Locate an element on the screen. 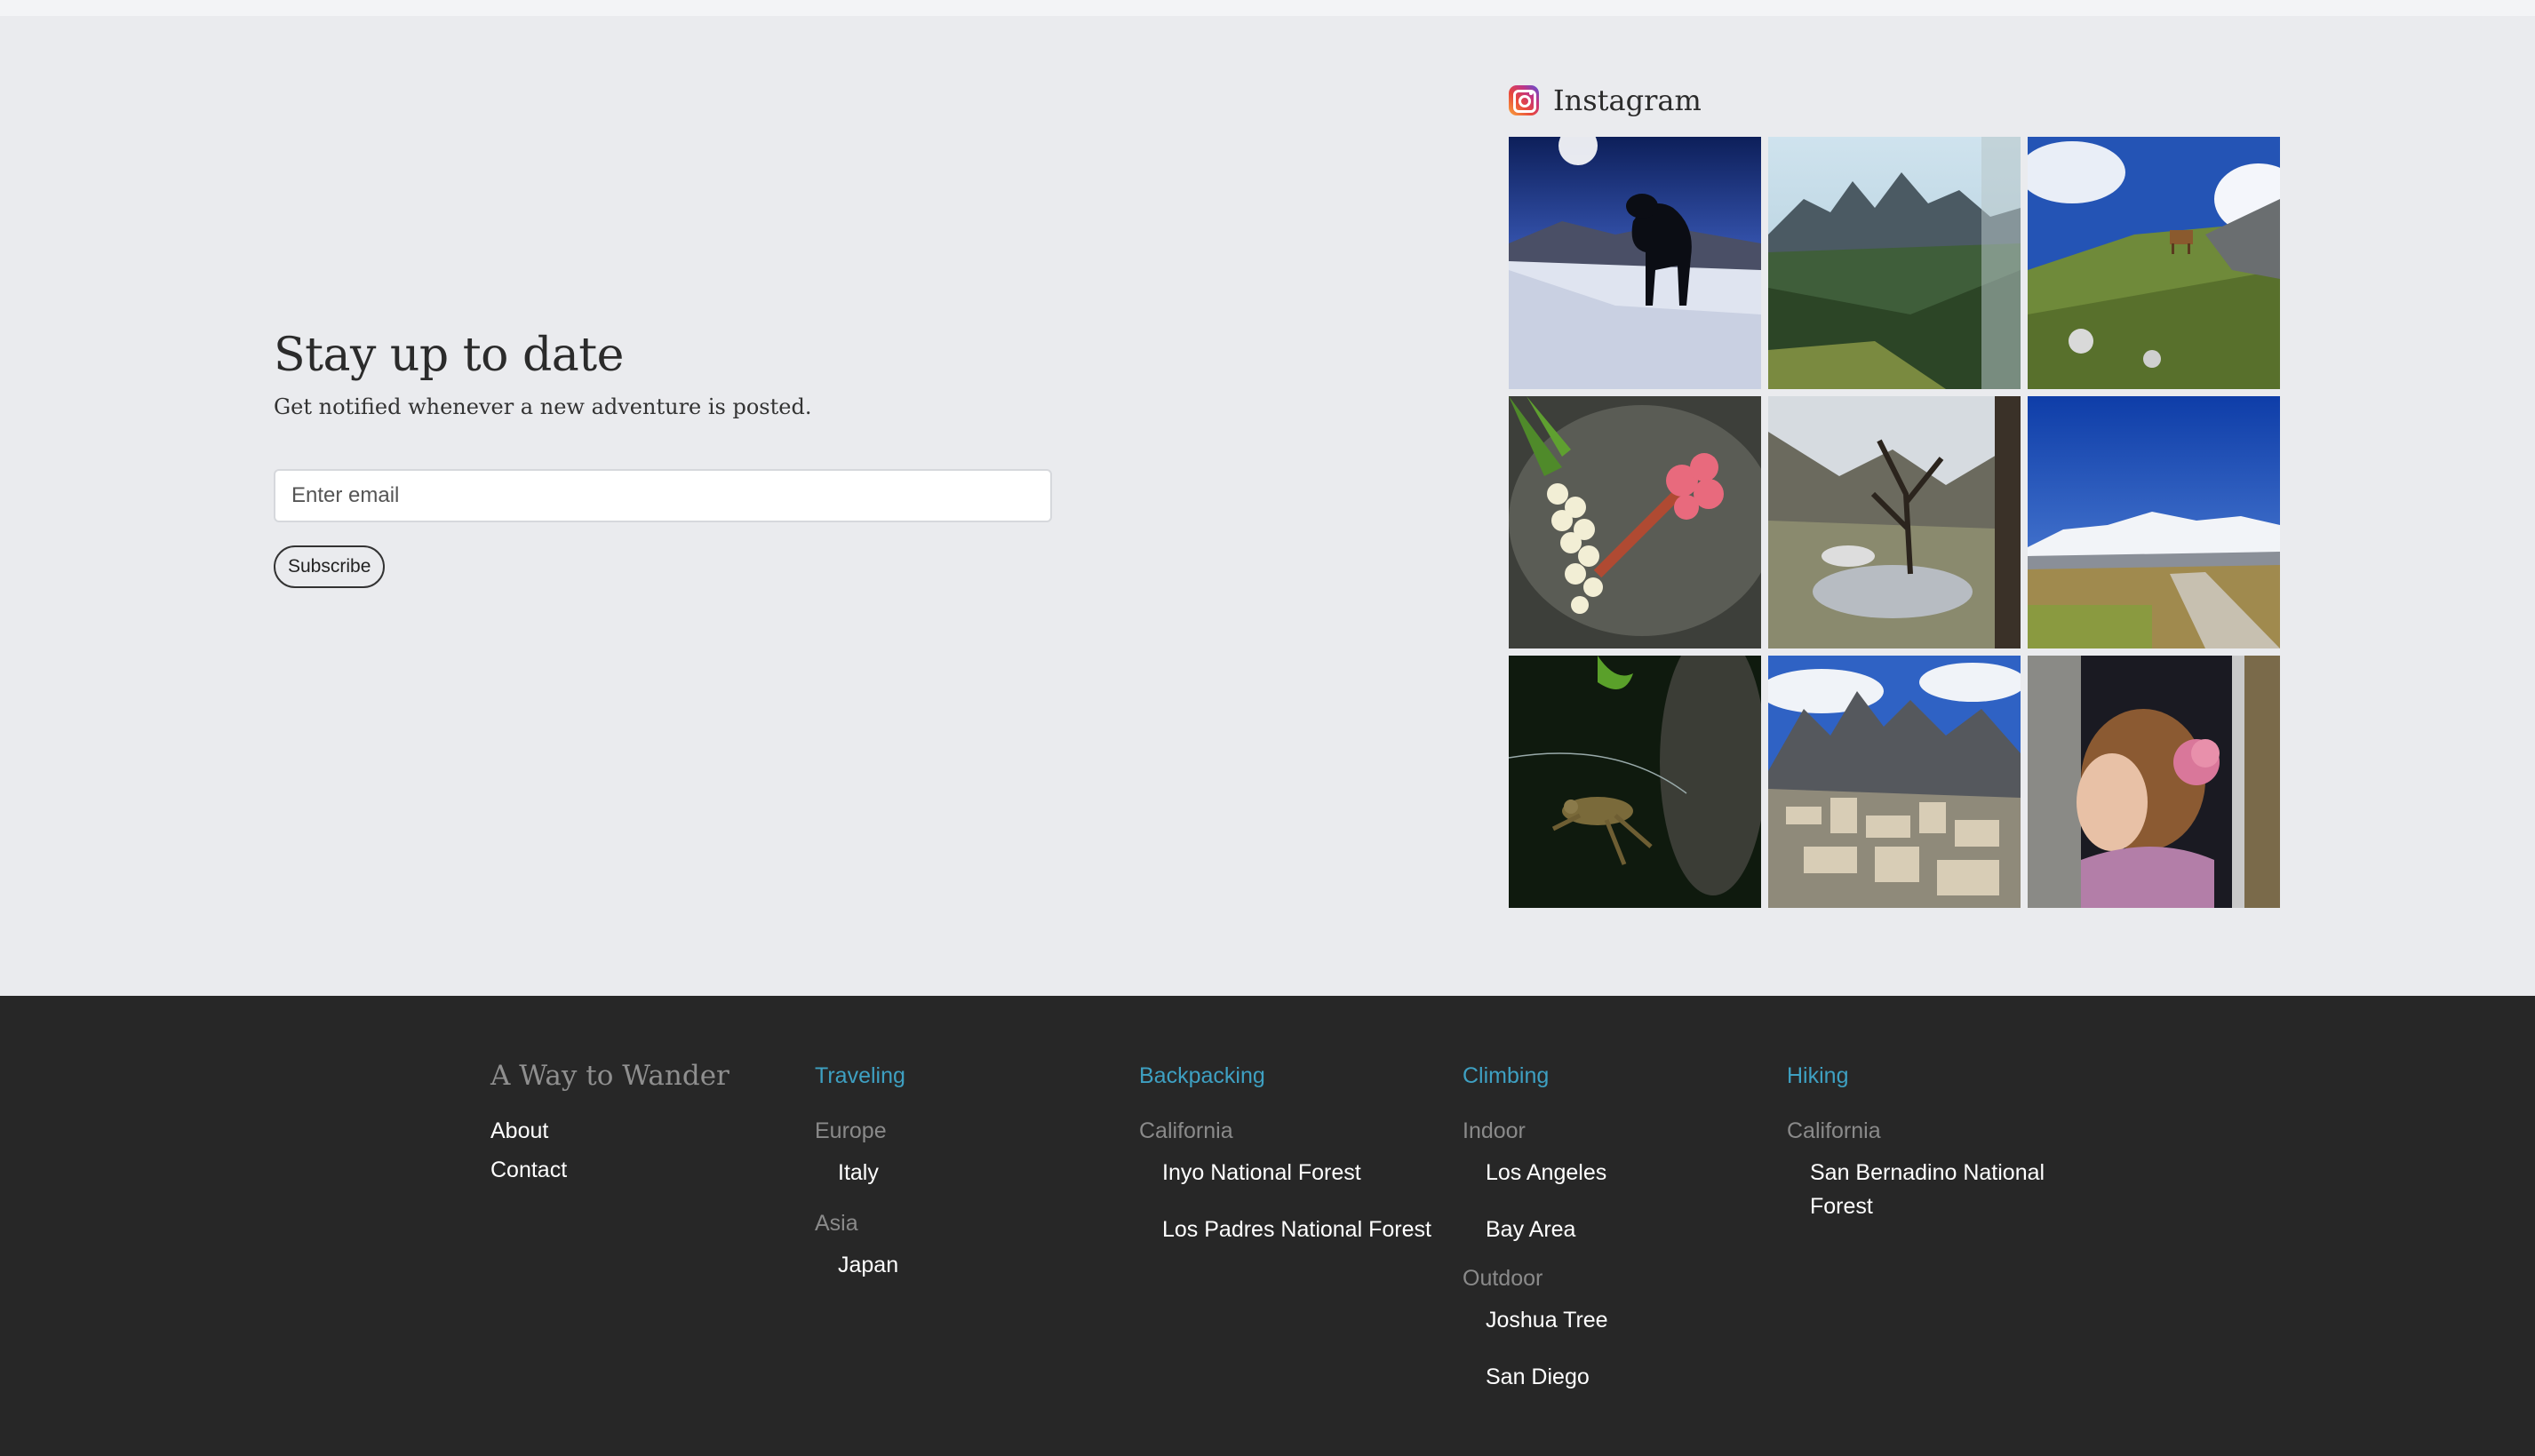 The image size is (2535, 1456). subscribe-button: Subscribe is located at coordinates (330, 566).